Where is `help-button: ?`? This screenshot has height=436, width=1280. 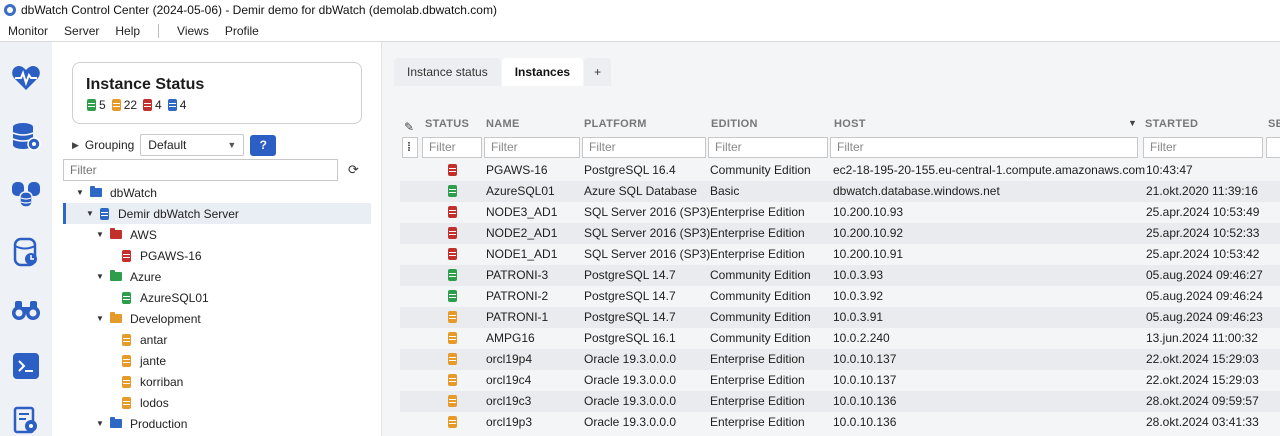 help-button: ? is located at coordinates (263, 145).